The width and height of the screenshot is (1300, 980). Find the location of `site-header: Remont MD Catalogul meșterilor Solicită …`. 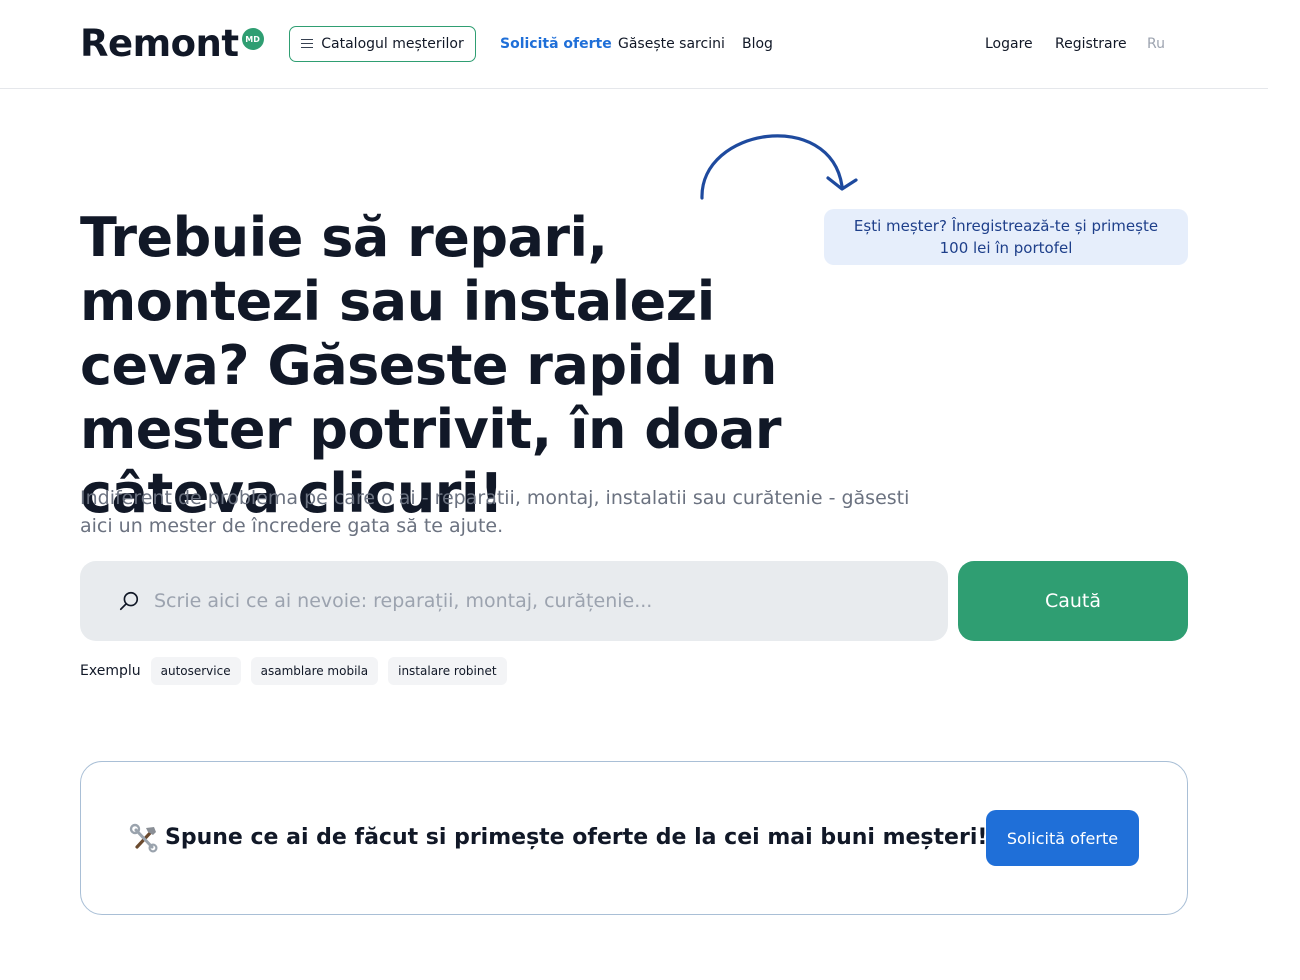

site-header: Remont MD Catalogul meșterilor Solicită … is located at coordinates (634, 44).